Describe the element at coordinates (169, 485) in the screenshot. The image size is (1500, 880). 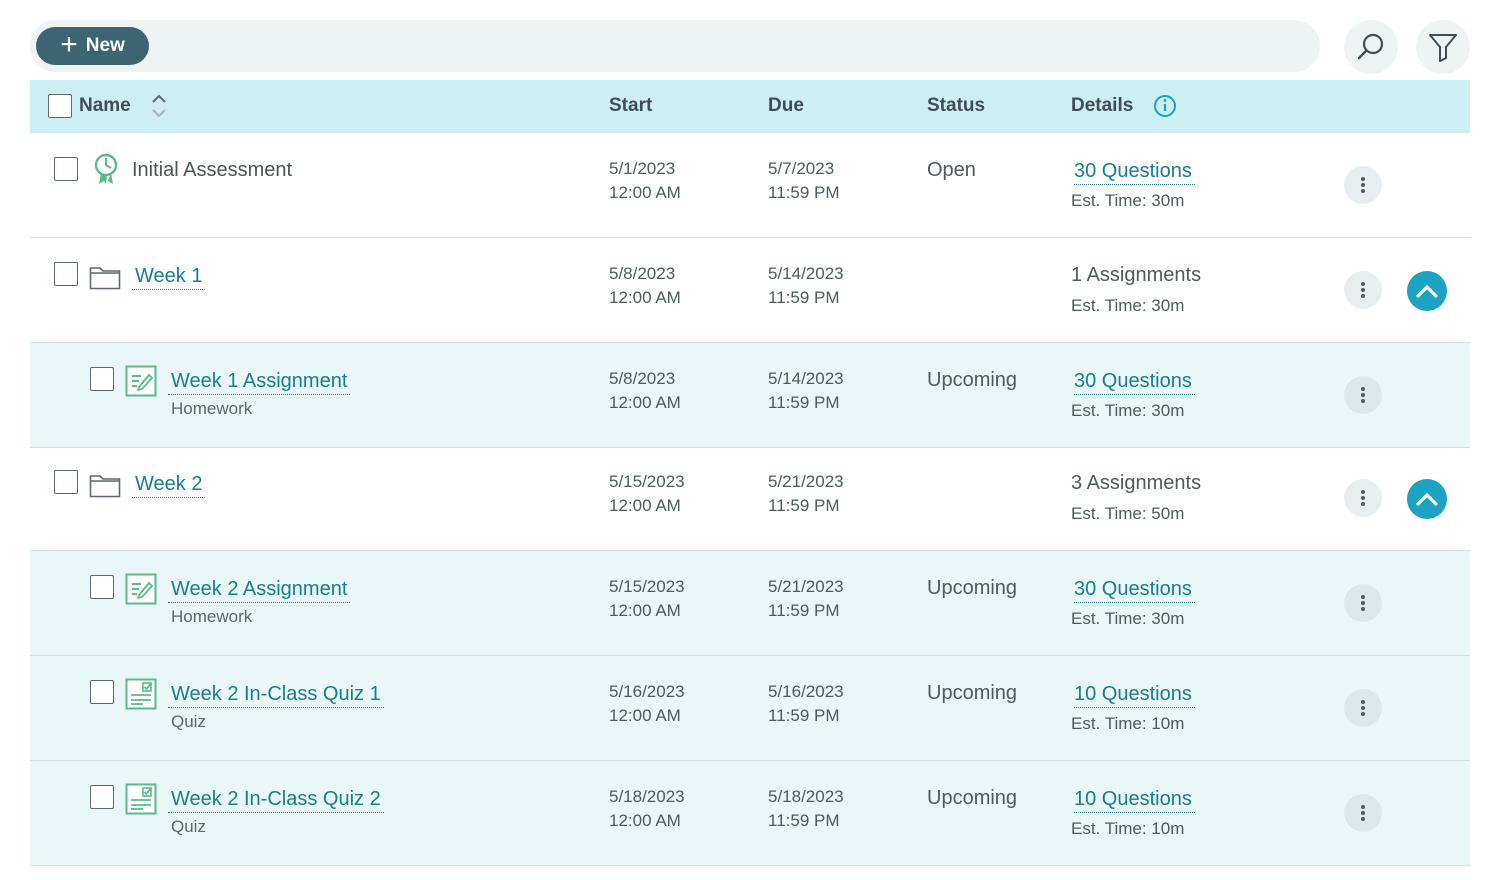
I see `folder-link: Week 2` at that location.